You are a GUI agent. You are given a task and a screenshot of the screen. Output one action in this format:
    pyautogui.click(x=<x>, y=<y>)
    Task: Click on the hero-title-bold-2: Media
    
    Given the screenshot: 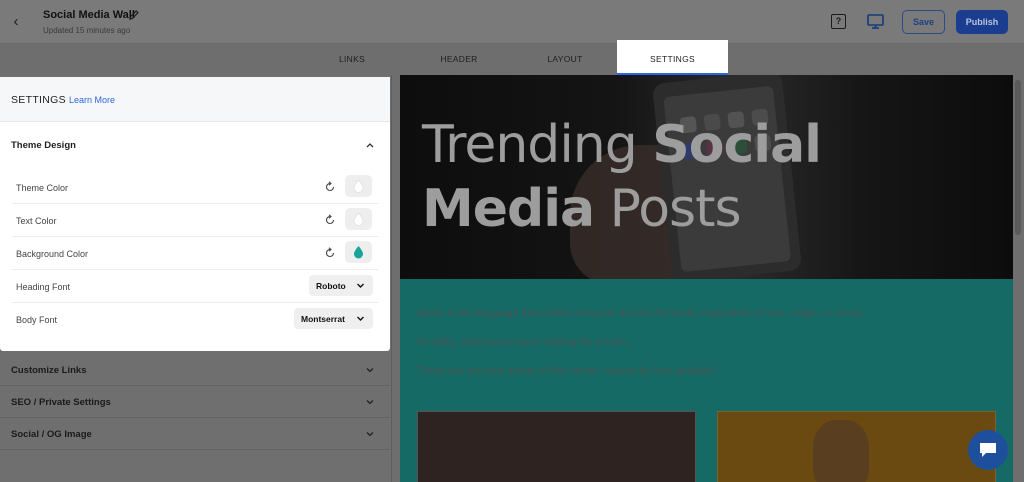 What is the action you would take?
    pyautogui.click(x=508, y=209)
    